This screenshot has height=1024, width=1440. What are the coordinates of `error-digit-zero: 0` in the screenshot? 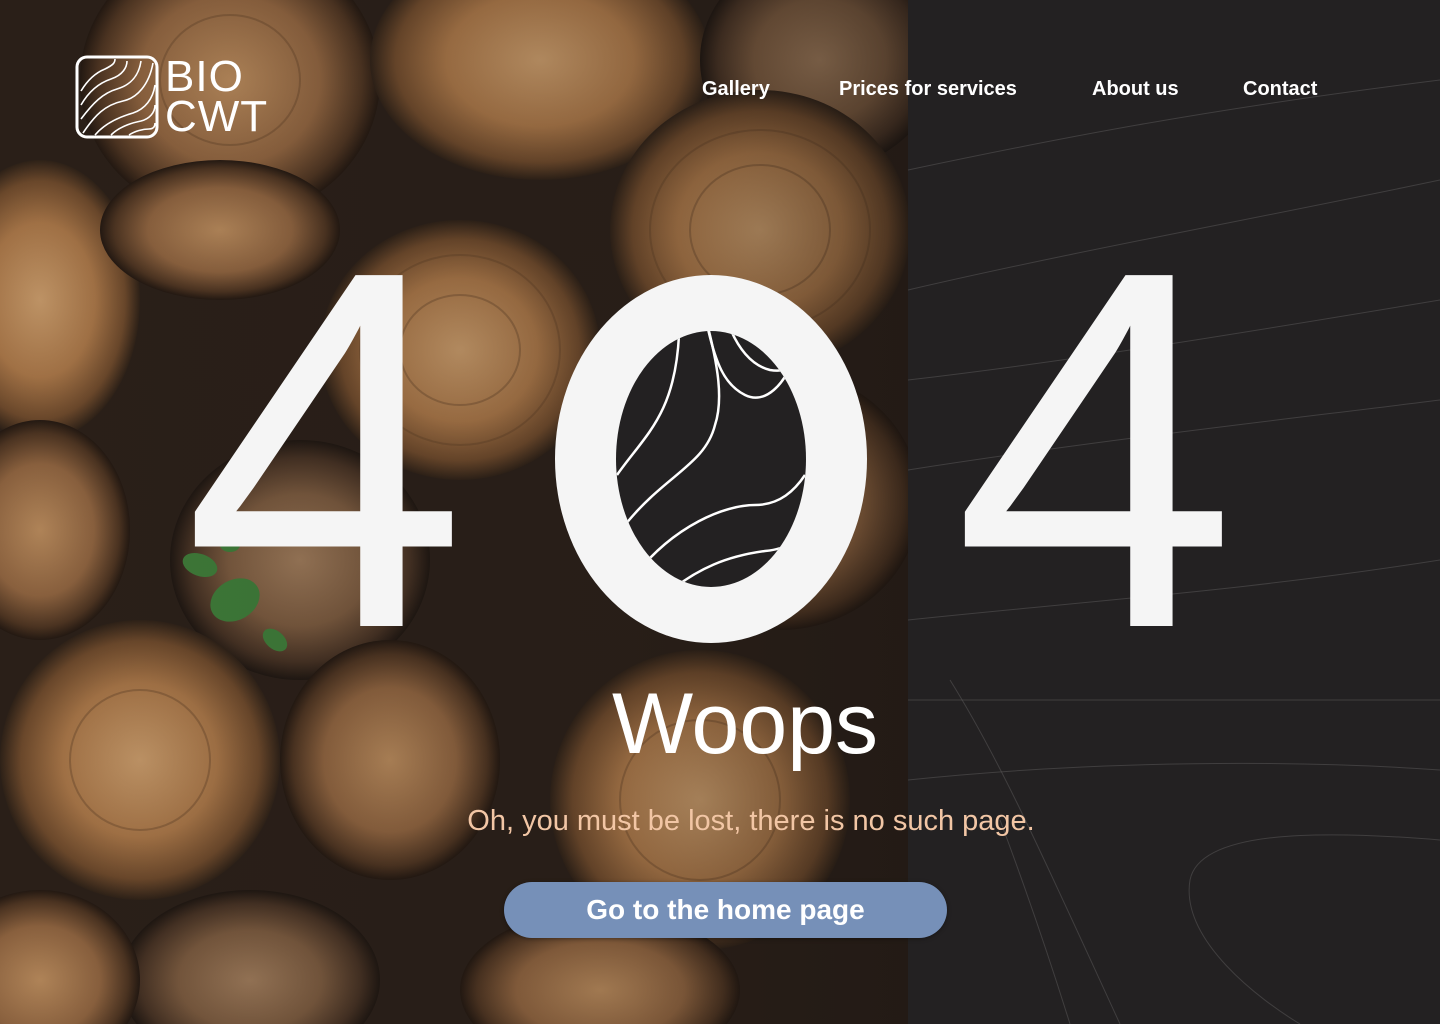 It's located at (711, 459).